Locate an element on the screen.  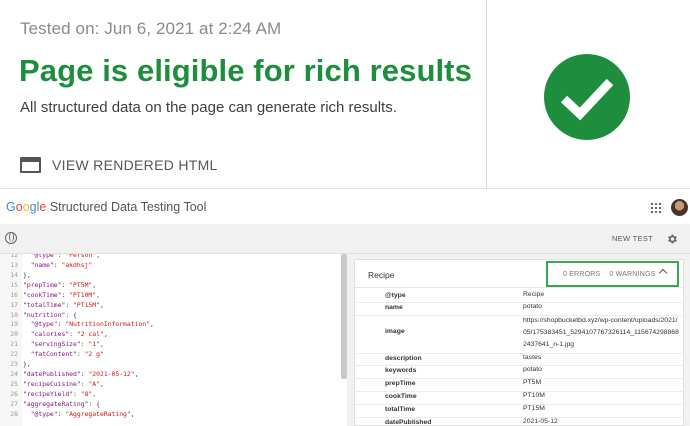
line-number: 15 is located at coordinates (14, 284).